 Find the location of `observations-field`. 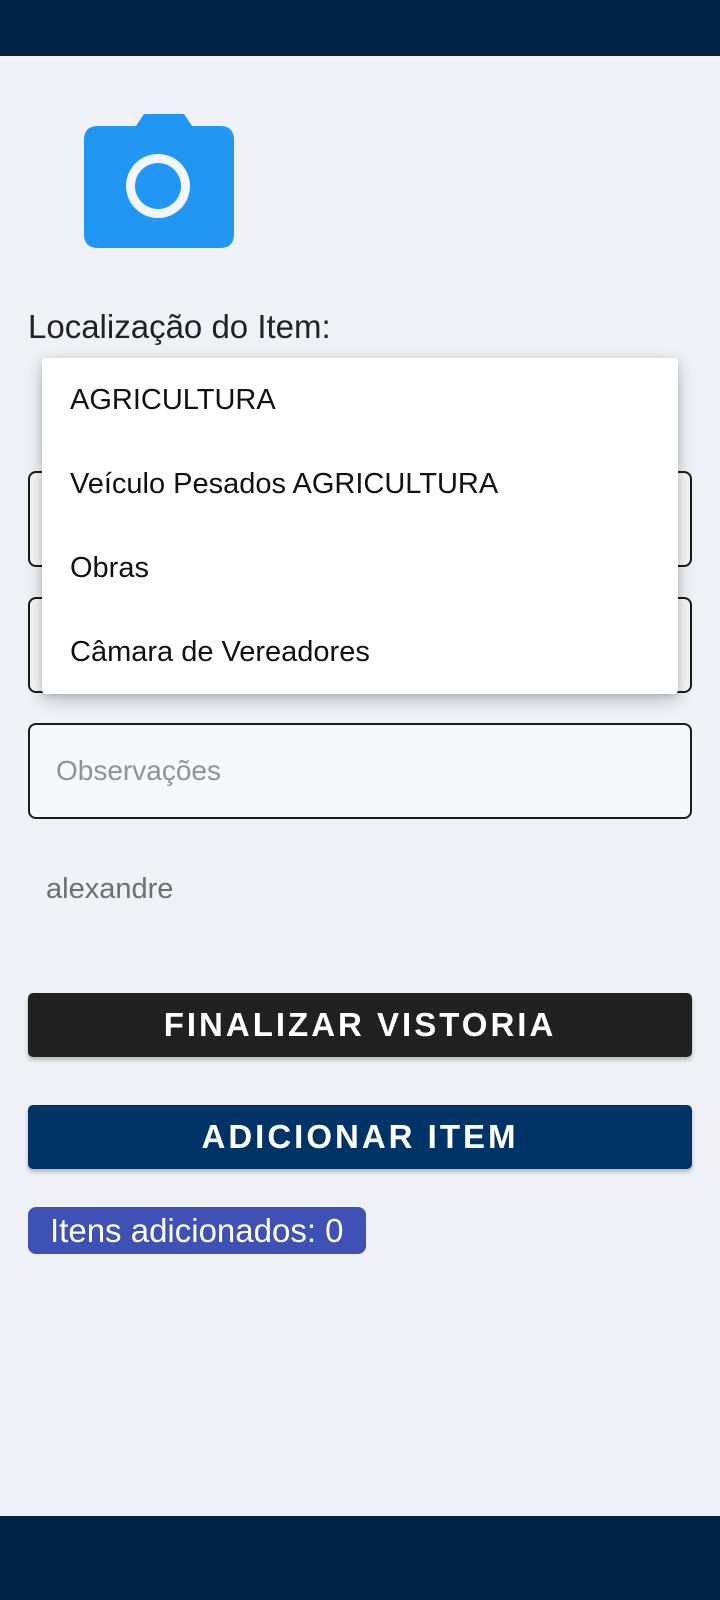

observations-field is located at coordinates (360, 771).